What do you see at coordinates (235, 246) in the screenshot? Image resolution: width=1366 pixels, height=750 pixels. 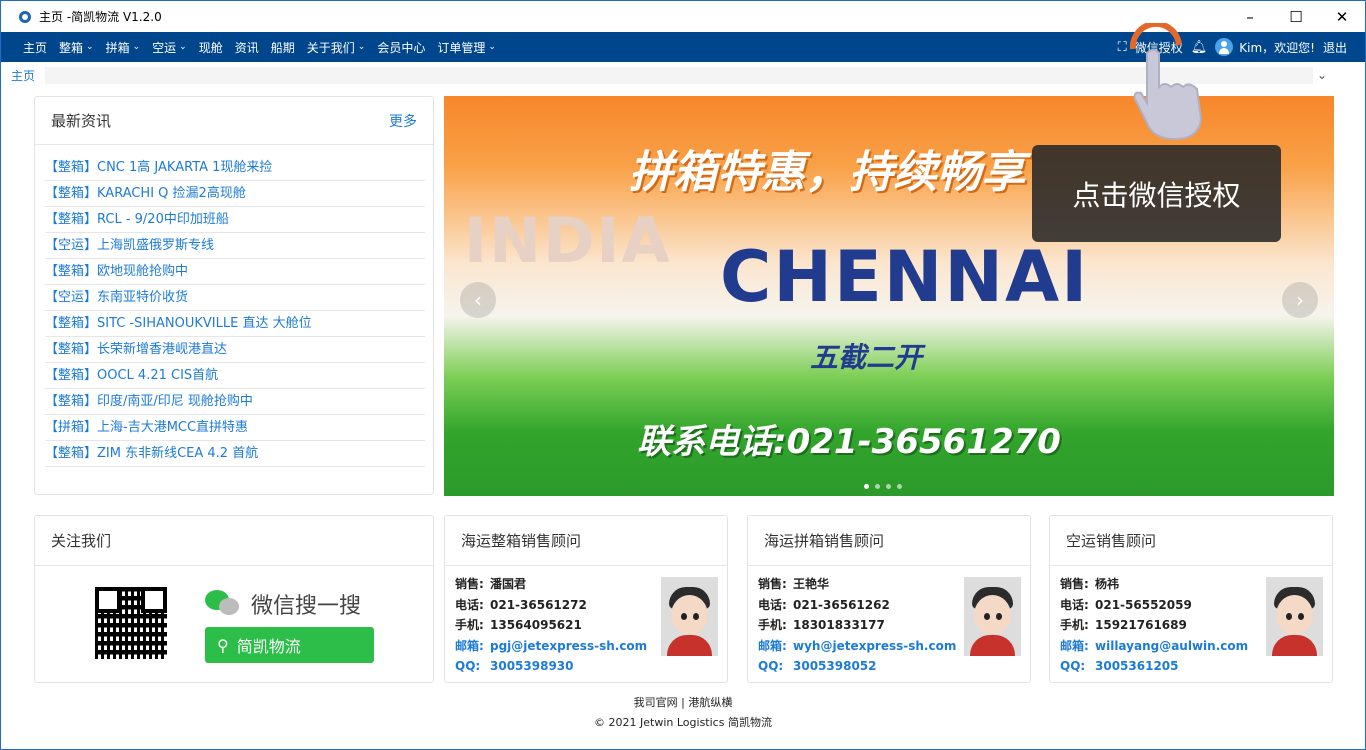 I see `news-item: 【空运】上海凯盛俄罗斯专线` at bounding box center [235, 246].